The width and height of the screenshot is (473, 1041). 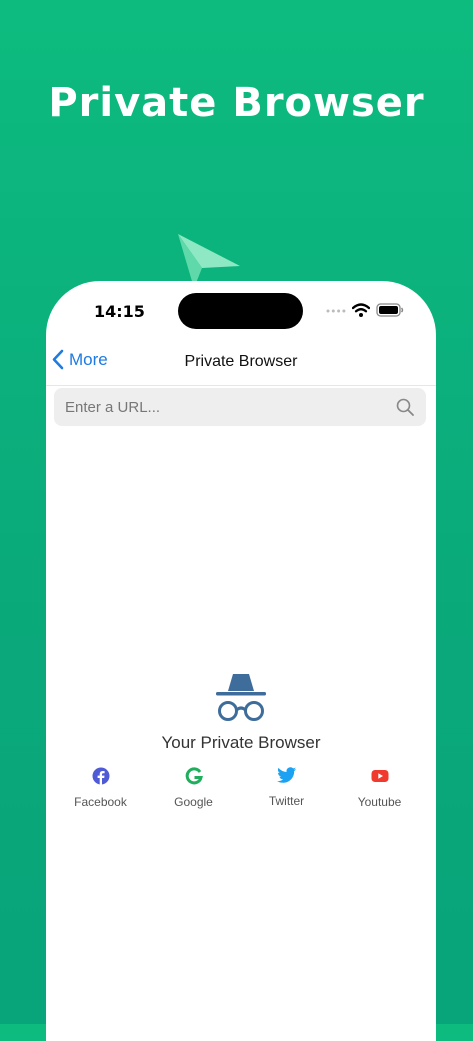 What do you see at coordinates (119, 311) in the screenshot?
I see `status-time: 14:15` at bounding box center [119, 311].